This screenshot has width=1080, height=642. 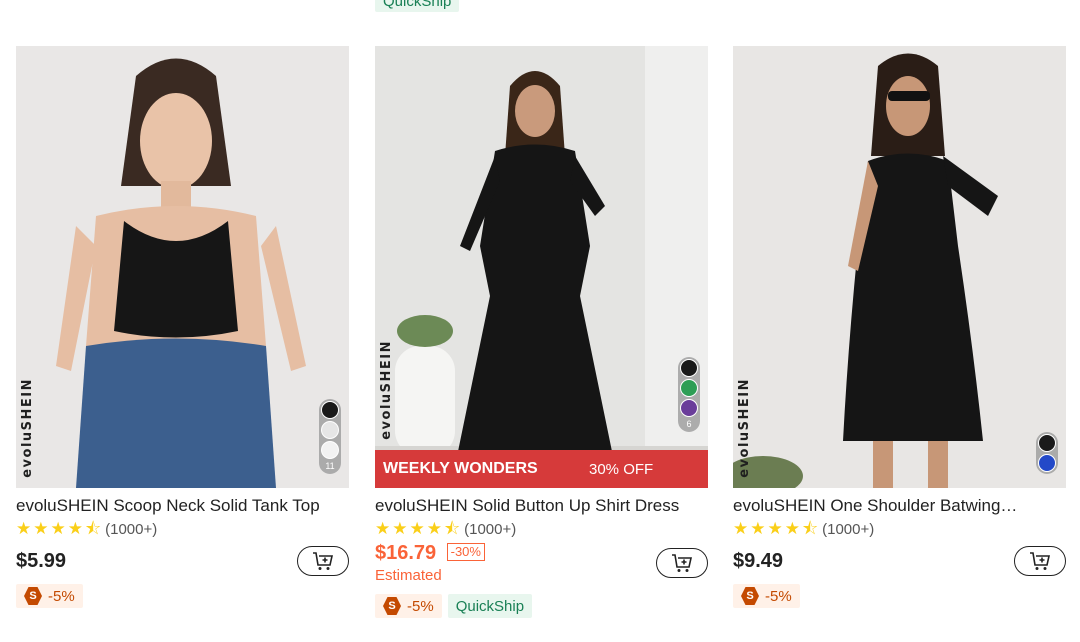 What do you see at coordinates (460, 468) in the screenshot?
I see `promo-title: WEEKLY WONDERS` at bounding box center [460, 468].